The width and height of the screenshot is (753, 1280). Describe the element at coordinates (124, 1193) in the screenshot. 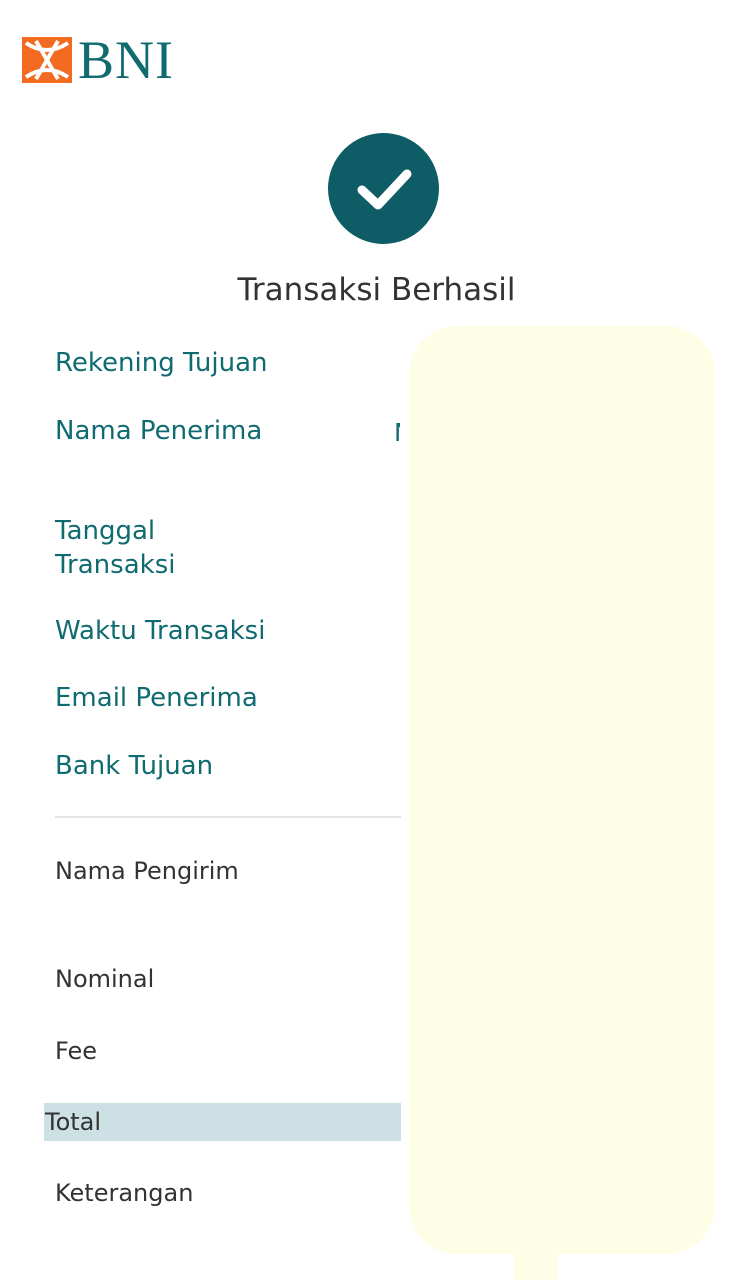

I see `label-keterangan: Keterangan` at that location.